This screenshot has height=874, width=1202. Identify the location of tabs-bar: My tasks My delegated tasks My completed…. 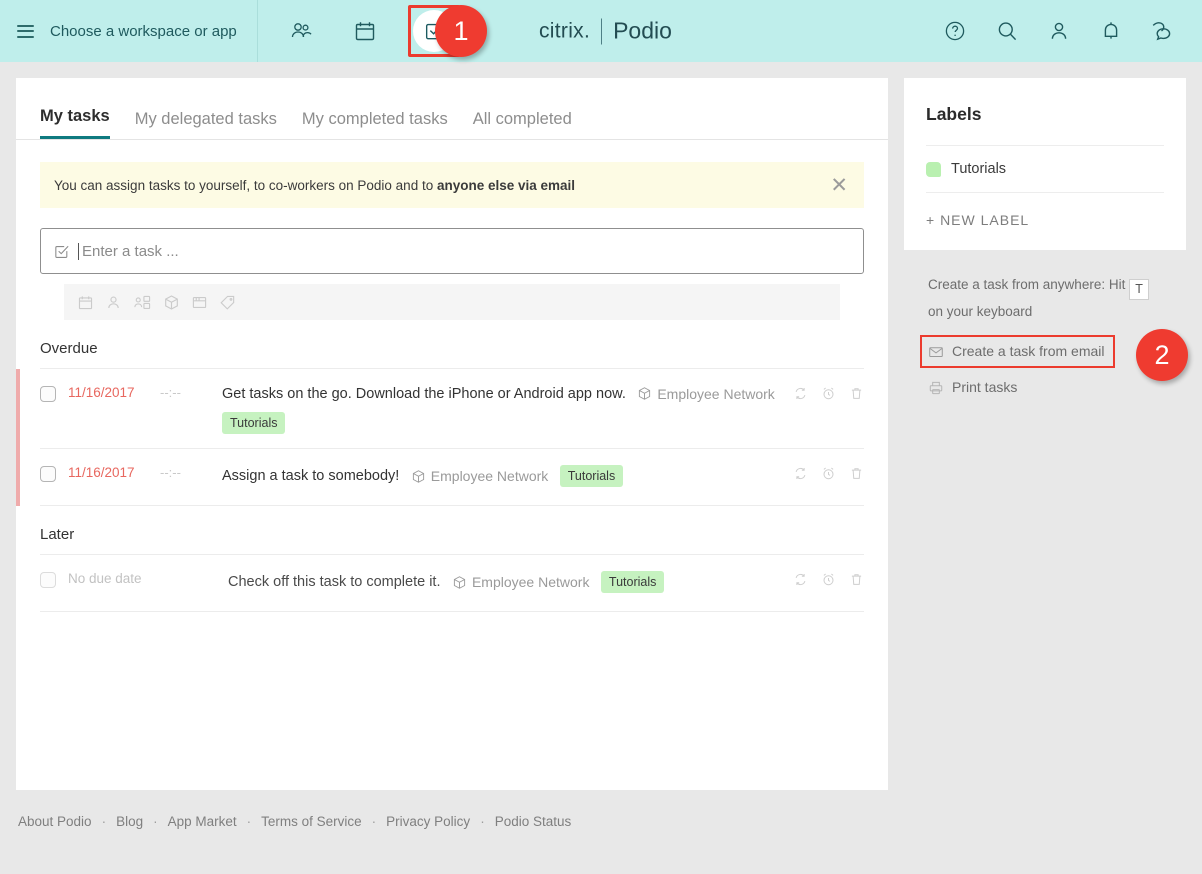
(452, 109).